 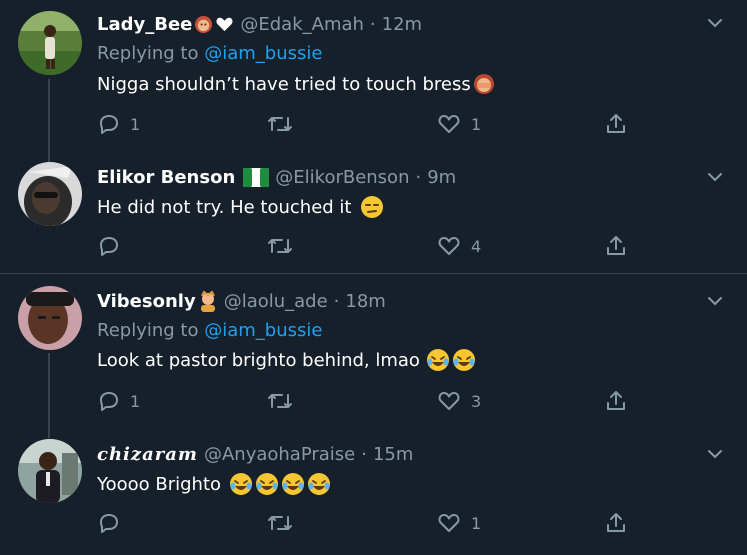 What do you see at coordinates (365, 301) in the screenshot?
I see `timestamp: 18m` at bounding box center [365, 301].